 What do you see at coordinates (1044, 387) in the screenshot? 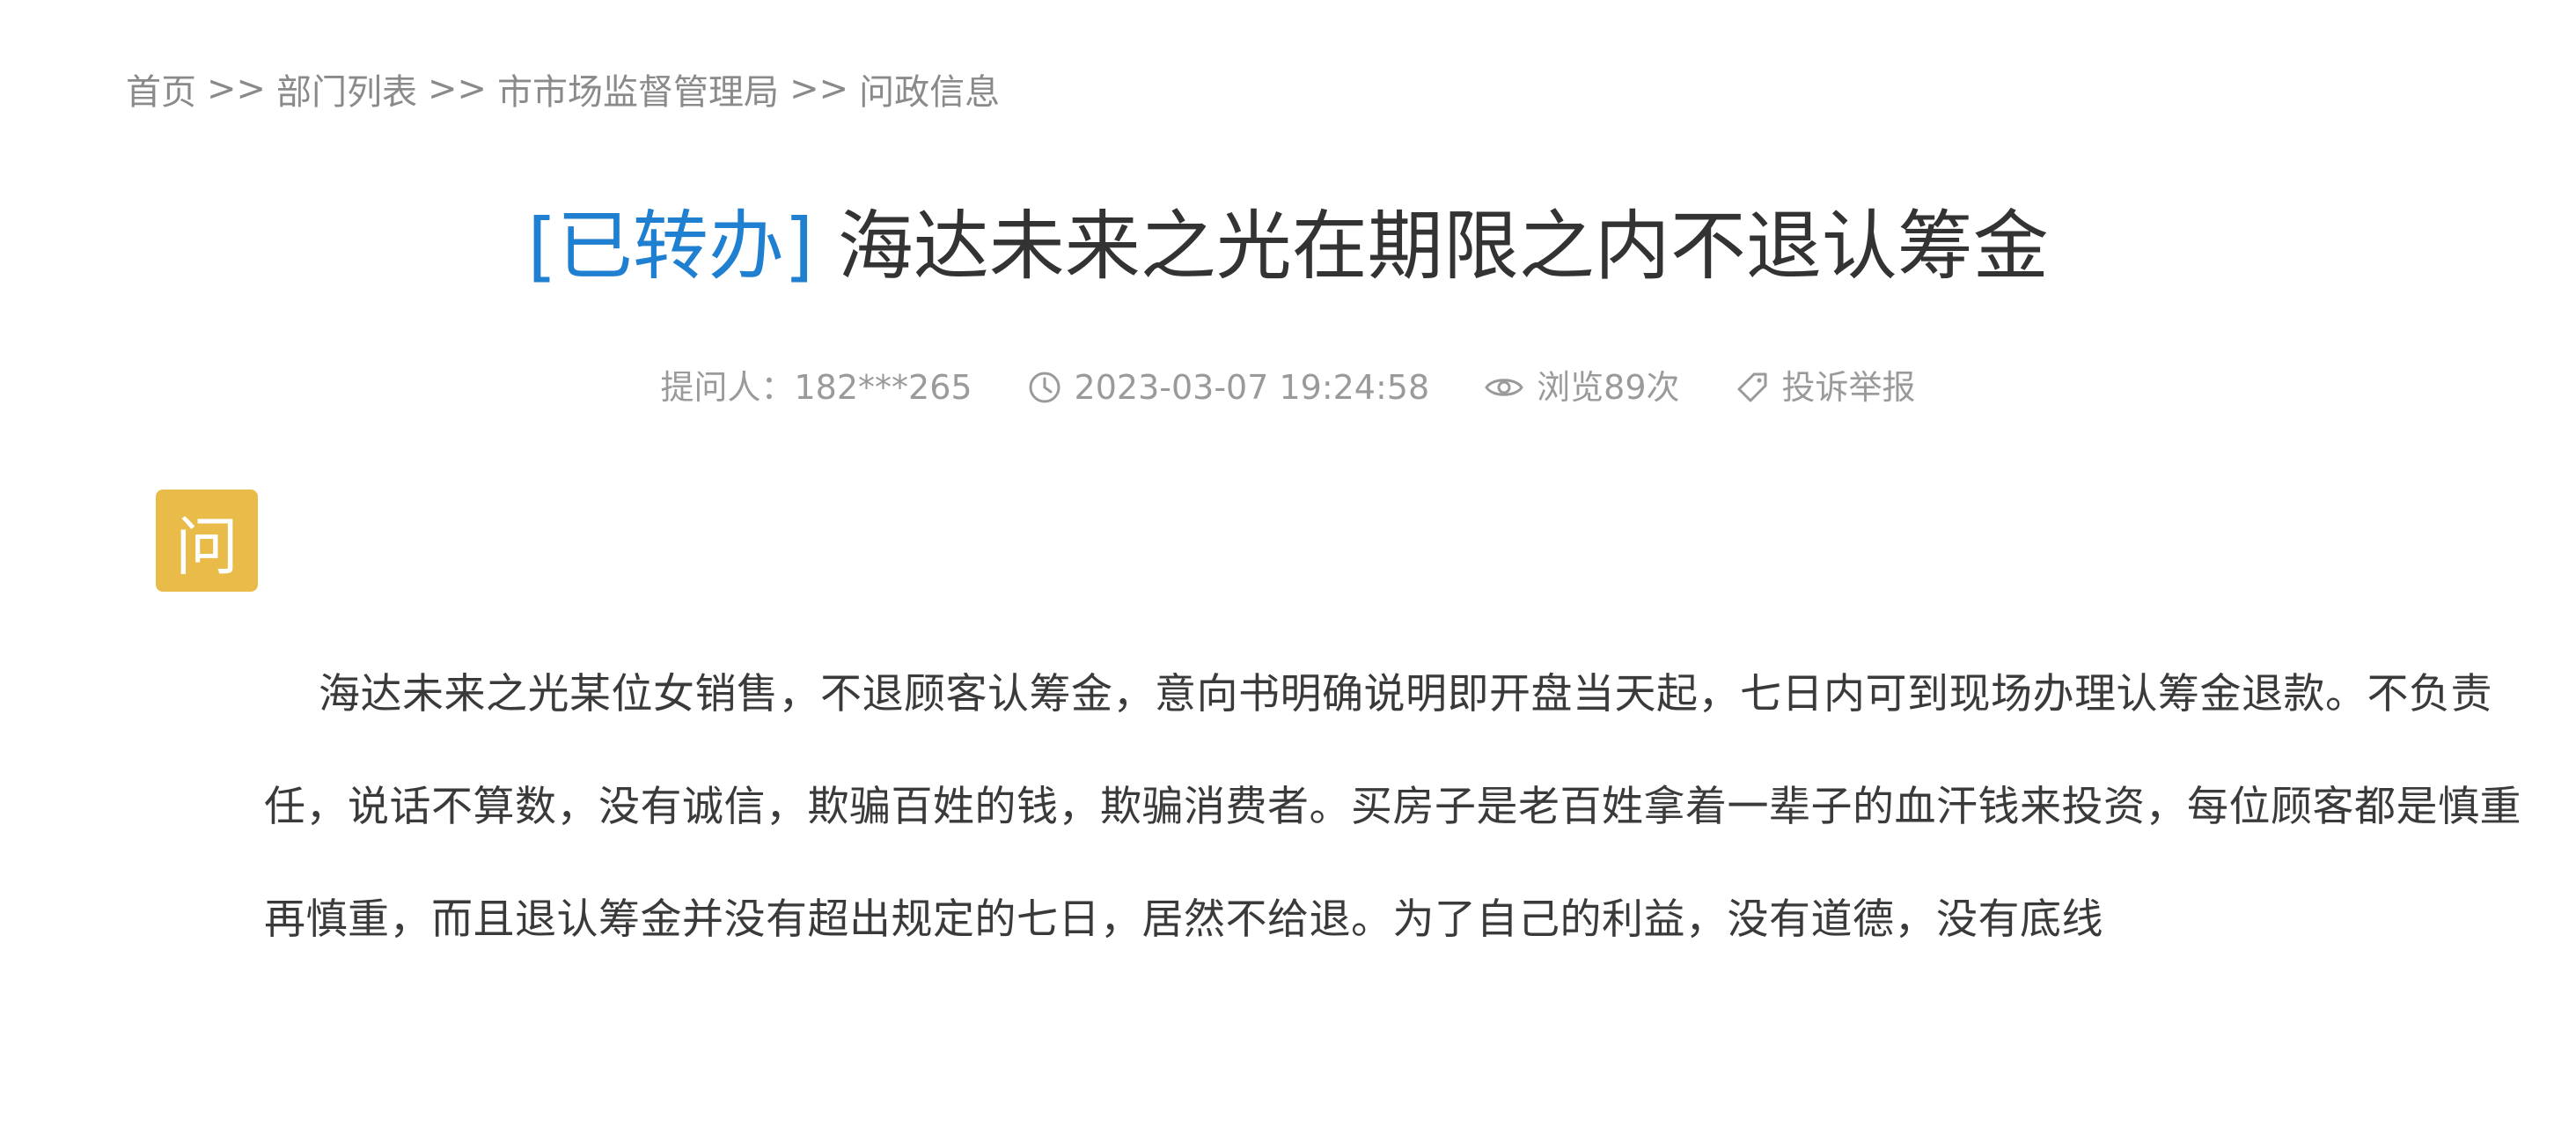
I see `clock-icon` at bounding box center [1044, 387].